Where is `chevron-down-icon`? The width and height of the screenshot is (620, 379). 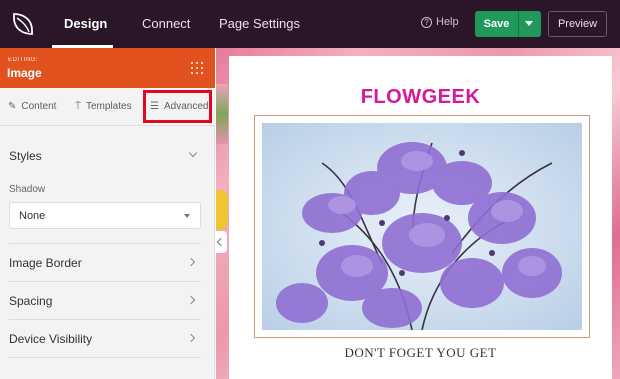 chevron-down-icon is located at coordinates (193, 153).